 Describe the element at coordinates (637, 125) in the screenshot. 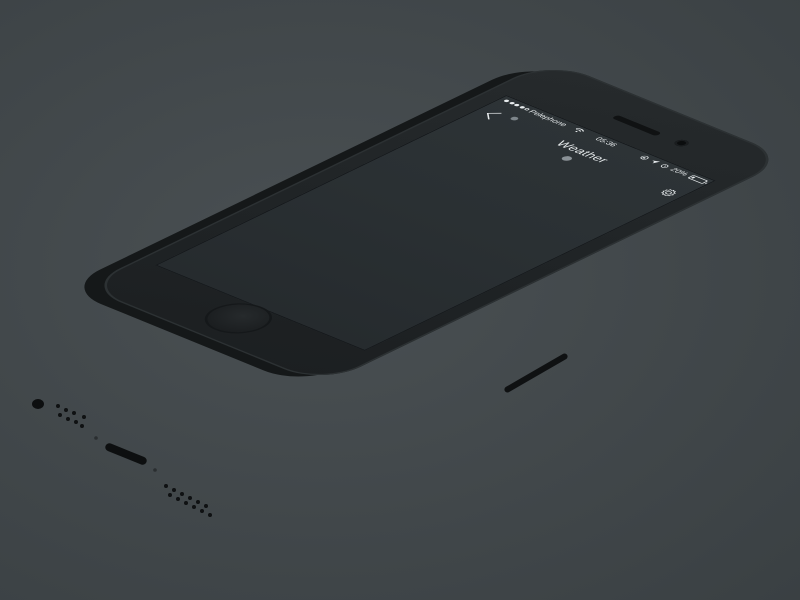

I see `earpiece-speaker` at that location.